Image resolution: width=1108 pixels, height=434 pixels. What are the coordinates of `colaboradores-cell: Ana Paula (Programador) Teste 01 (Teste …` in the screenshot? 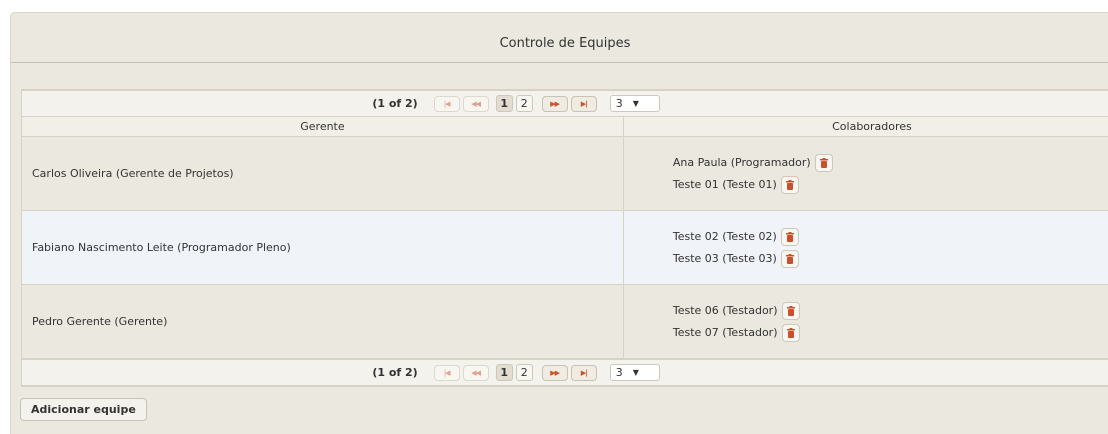 It's located at (866, 173).